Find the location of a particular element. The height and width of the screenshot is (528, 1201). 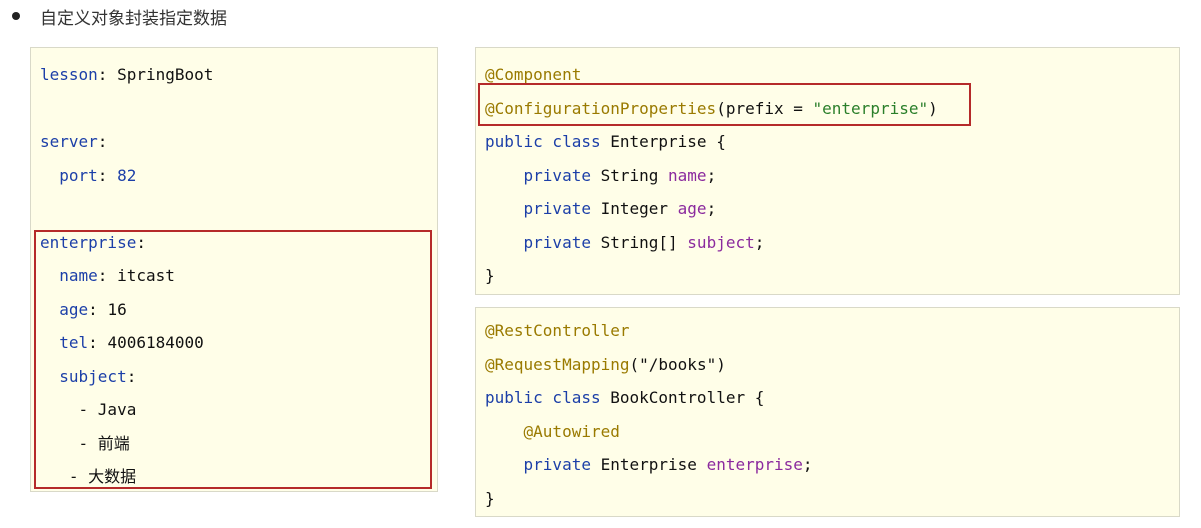

code-line: server: is located at coordinates (126, 142).